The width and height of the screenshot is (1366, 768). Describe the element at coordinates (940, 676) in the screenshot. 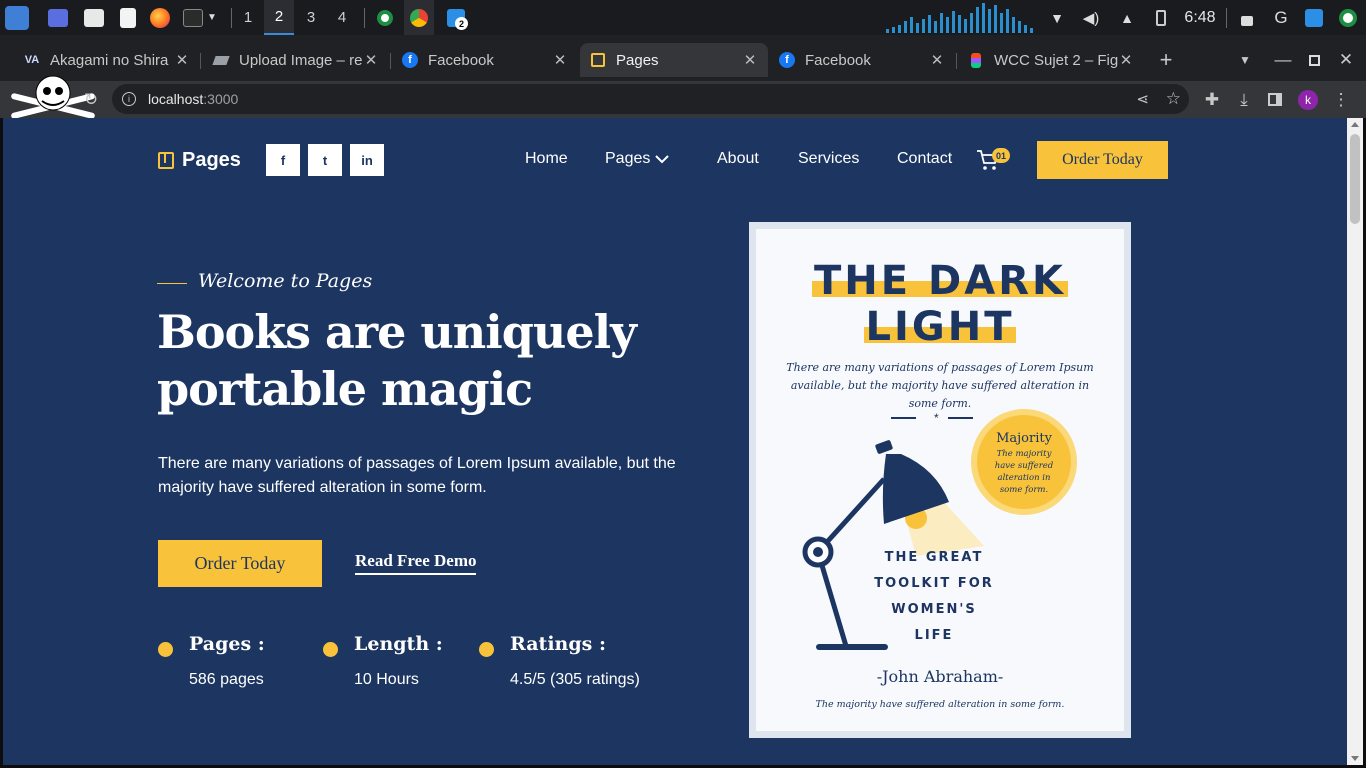

I see `book-author: -John Abraham-` at that location.